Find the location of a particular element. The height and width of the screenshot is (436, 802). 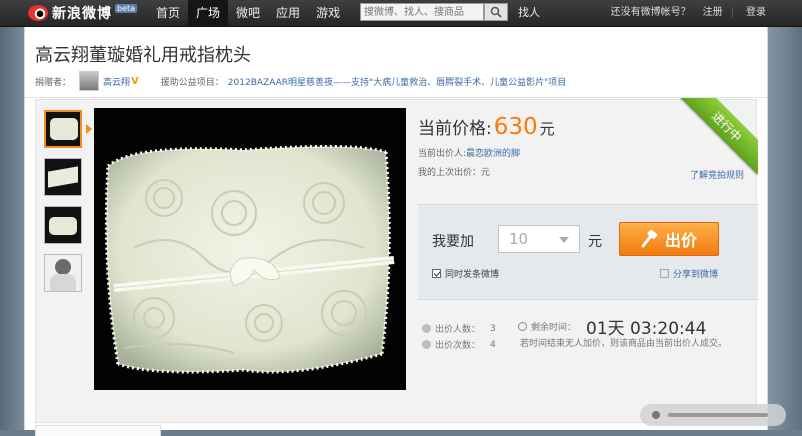

chevron-down-icon is located at coordinates (564, 240).